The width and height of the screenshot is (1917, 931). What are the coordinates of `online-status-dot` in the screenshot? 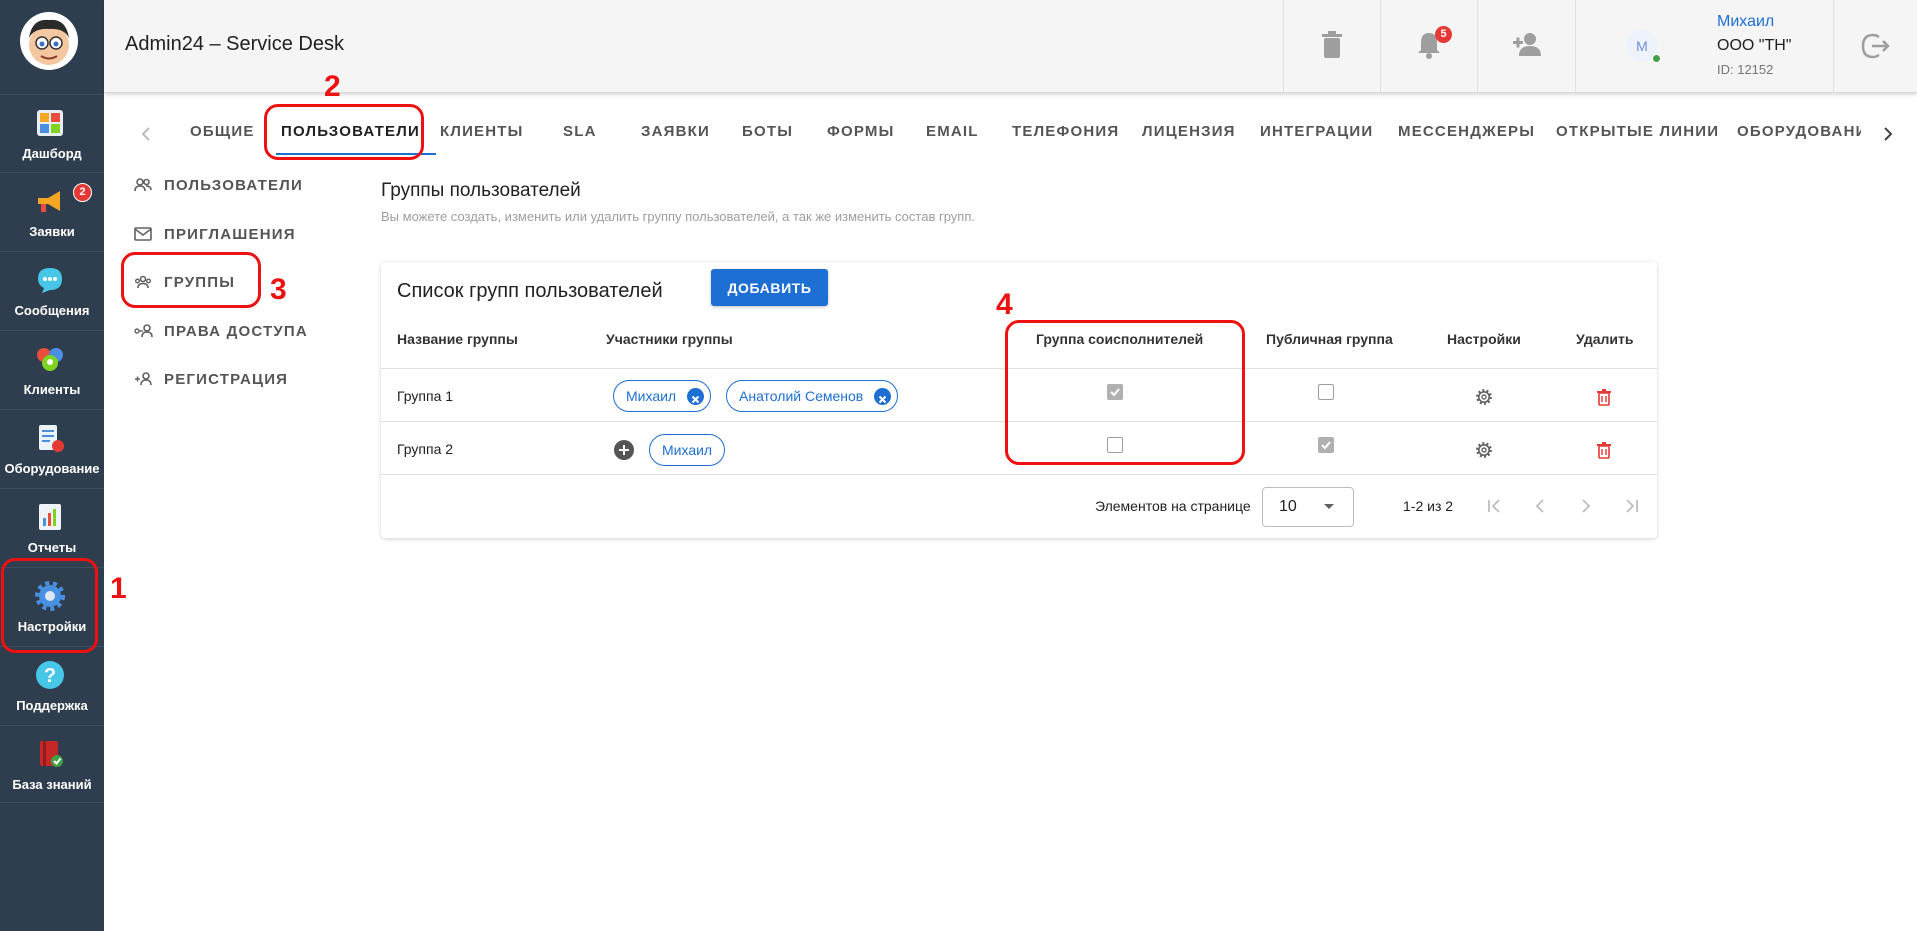 It's located at (1656, 58).